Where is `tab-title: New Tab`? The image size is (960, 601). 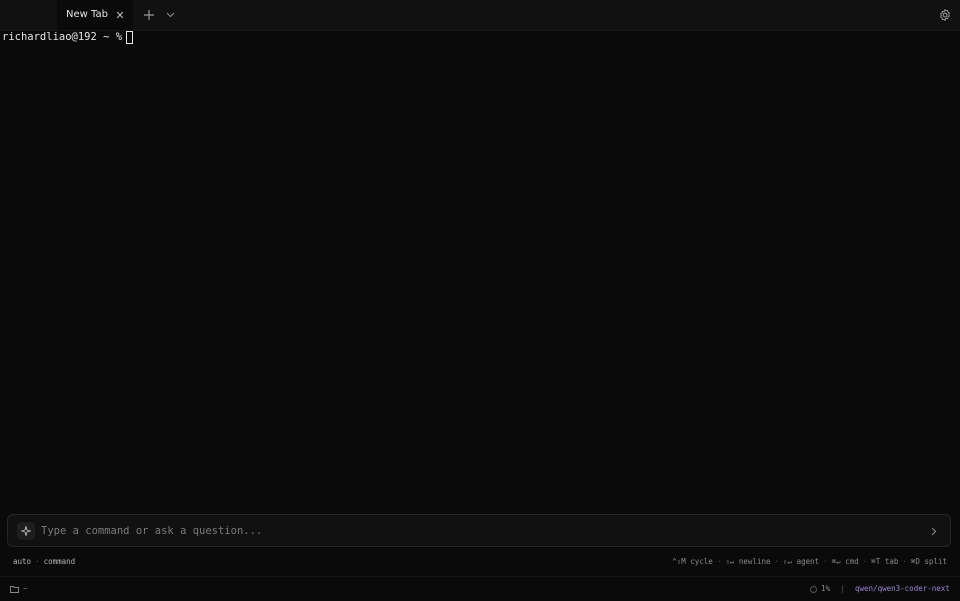
tab-title: New Tab is located at coordinates (87, 14).